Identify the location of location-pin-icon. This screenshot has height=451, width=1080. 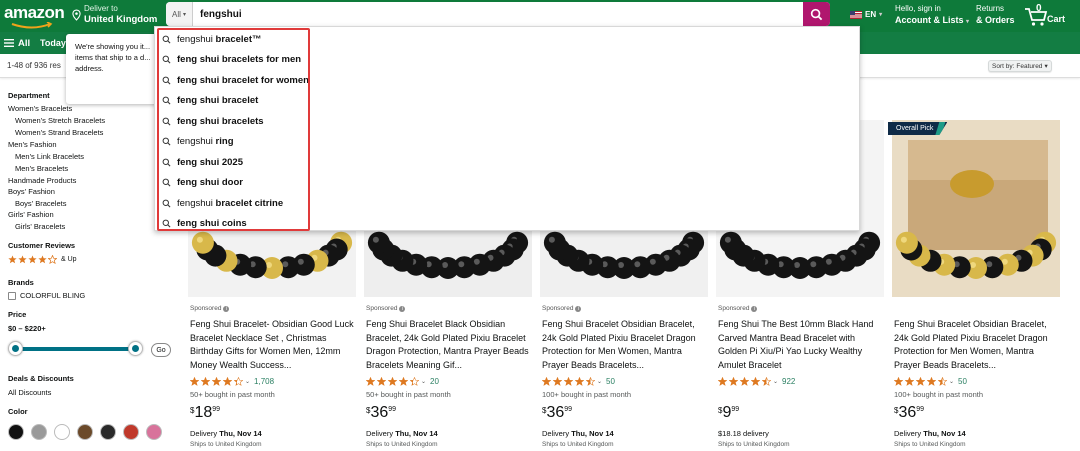
(76, 15).